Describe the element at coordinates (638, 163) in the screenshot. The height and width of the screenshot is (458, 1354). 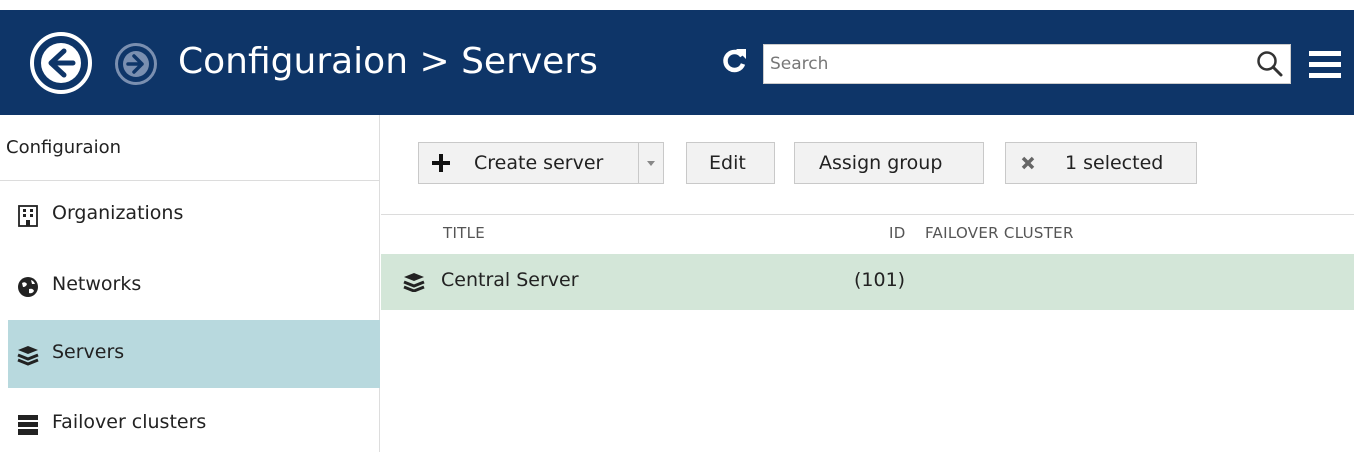
I see `split-divider` at that location.